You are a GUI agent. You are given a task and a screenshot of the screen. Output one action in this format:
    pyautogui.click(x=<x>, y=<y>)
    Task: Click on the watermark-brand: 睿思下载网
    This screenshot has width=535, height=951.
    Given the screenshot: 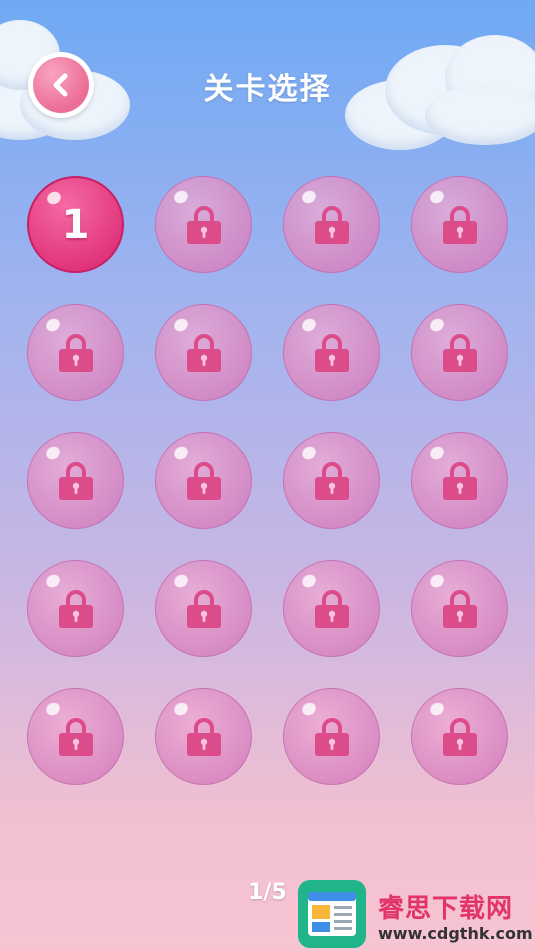 What is the action you would take?
    pyautogui.click(x=446, y=909)
    